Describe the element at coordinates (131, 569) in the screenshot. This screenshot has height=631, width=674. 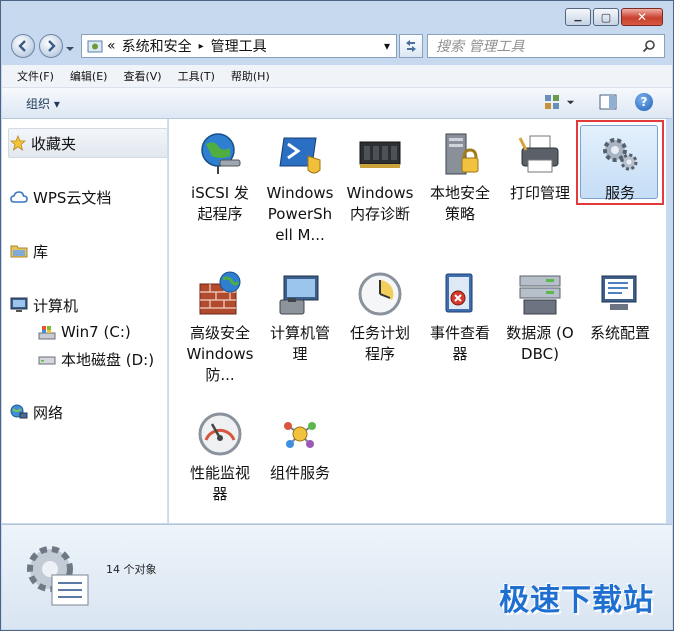
I see `item-count: 14 个对象` at that location.